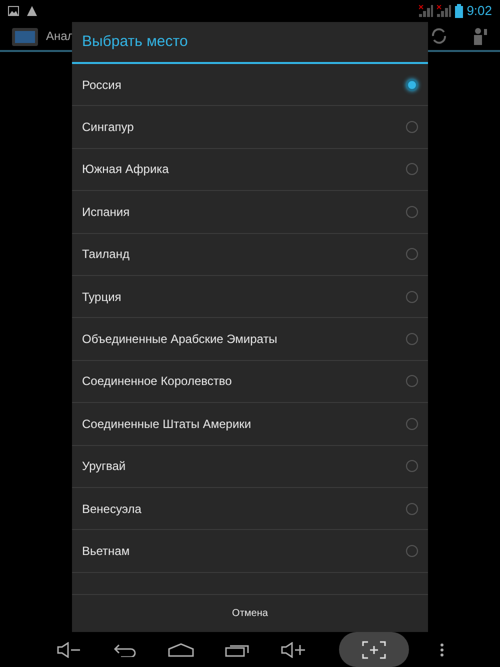 This screenshot has height=667, width=500. I want to click on volume-down-icon, so click(69, 650).